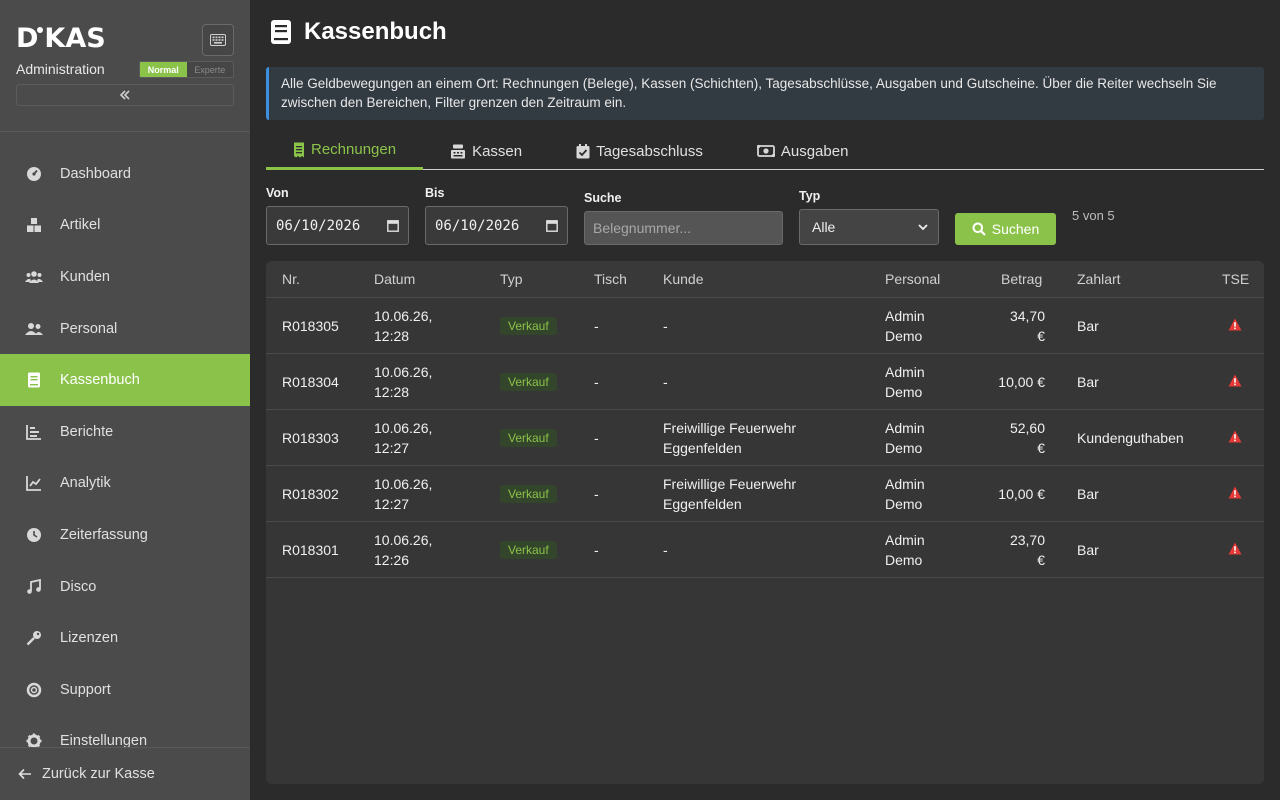  What do you see at coordinates (25, 774) in the screenshot?
I see `arrow-left-icon` at bounding box center [25, 774].